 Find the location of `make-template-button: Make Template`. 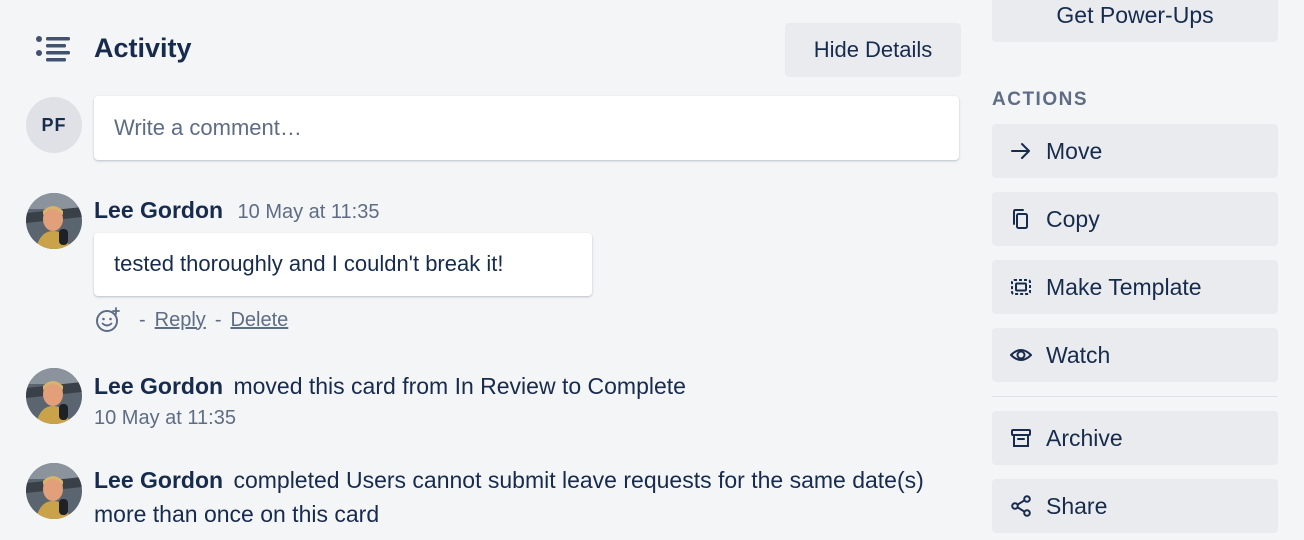

make-template-button: Make Template is located at coordinates (1135, 287).